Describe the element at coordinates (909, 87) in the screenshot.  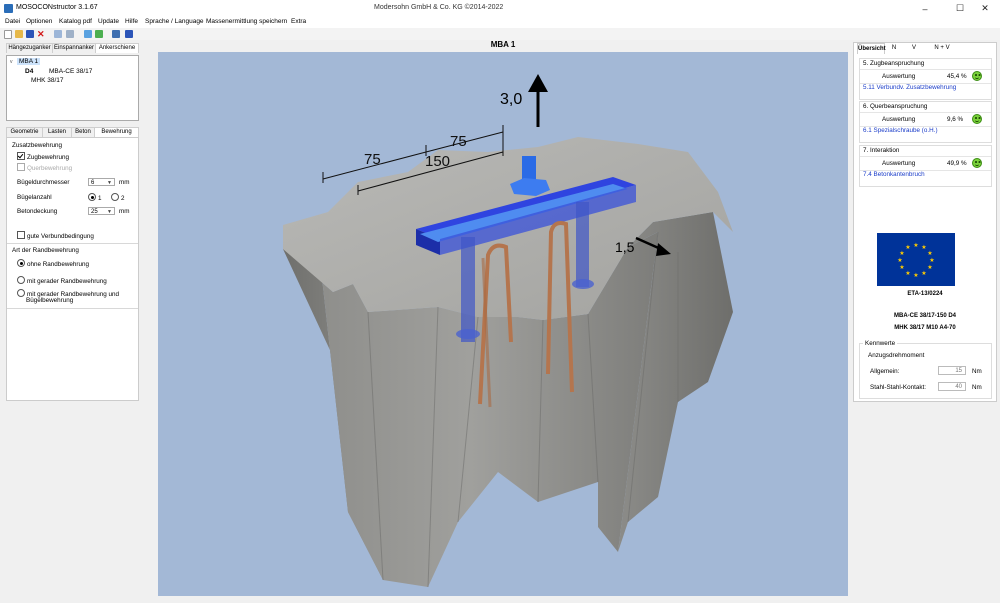
I see `check-zug-link: 5.11 Verbundv. Zusatzbewehrung` at that location.